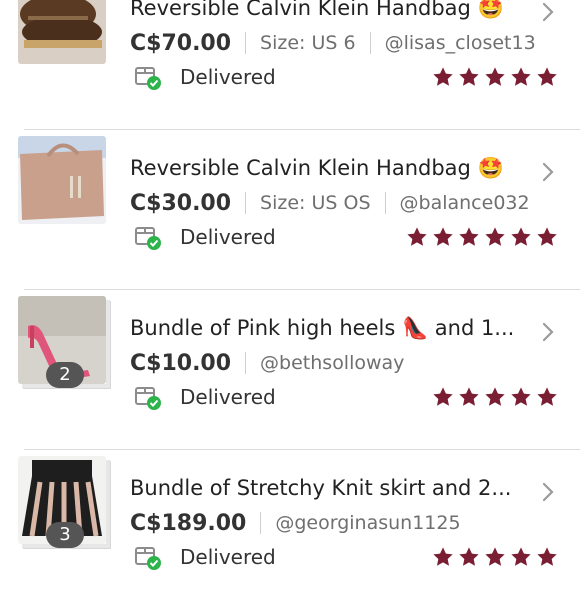 This screenshot has width=580, height=610. I want to click on seller-username: @georginasun1125, so click(367, 523).